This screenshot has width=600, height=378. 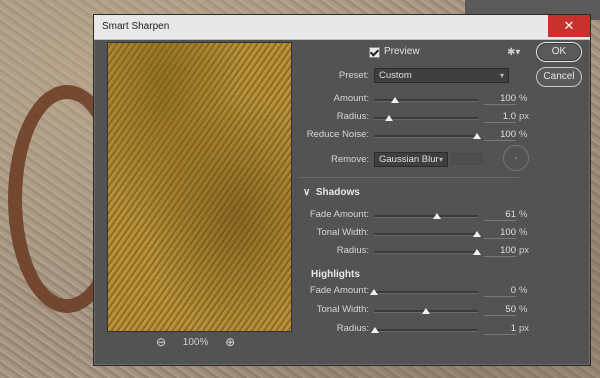 What do you see at coordinates (136, 26) in the screenshot?
I see `window-title: Smart Sharpen` at bounding box center [136, 26].